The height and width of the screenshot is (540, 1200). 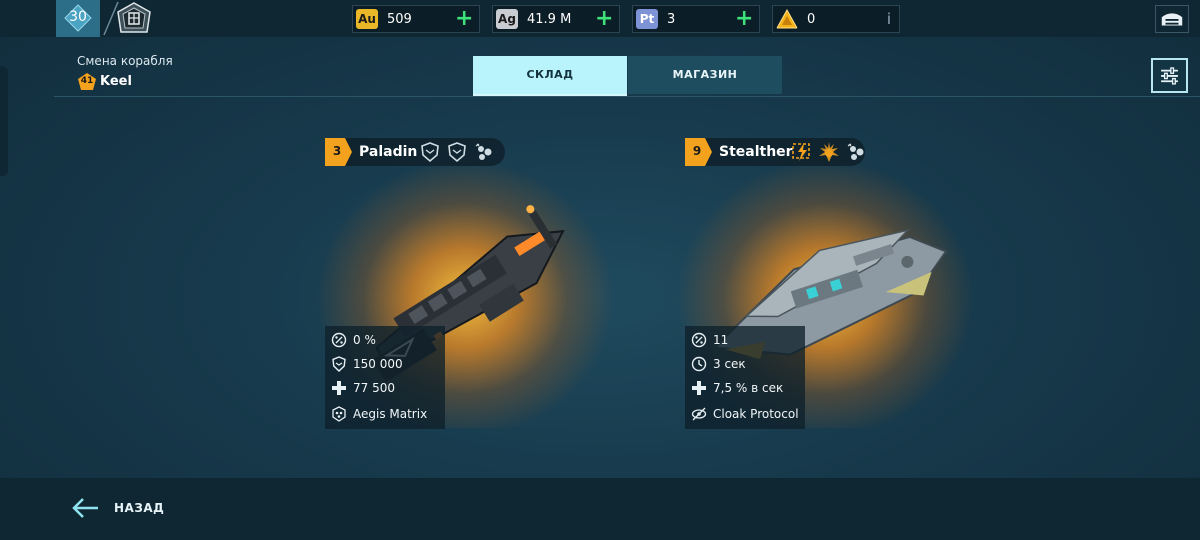 I want to click on player-level: 30, so click(x=78, y=17).